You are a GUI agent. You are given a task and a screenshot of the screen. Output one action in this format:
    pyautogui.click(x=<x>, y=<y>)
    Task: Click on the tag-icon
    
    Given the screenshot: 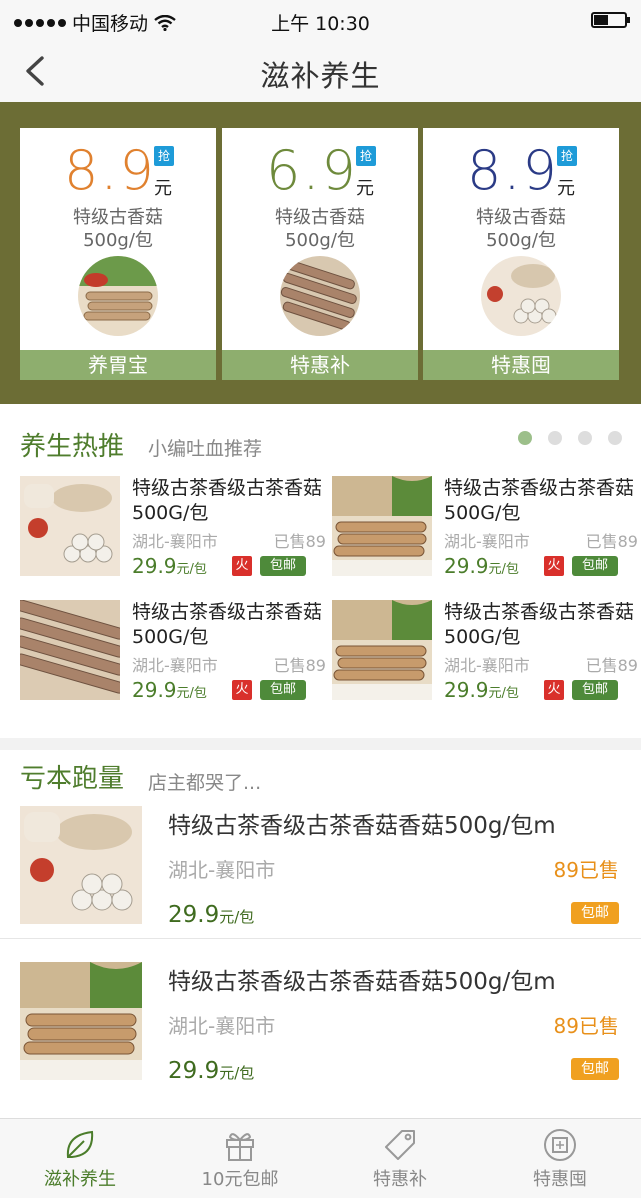 What is the action you would take?
    pyautogui.click(x=400, y=1145)
    